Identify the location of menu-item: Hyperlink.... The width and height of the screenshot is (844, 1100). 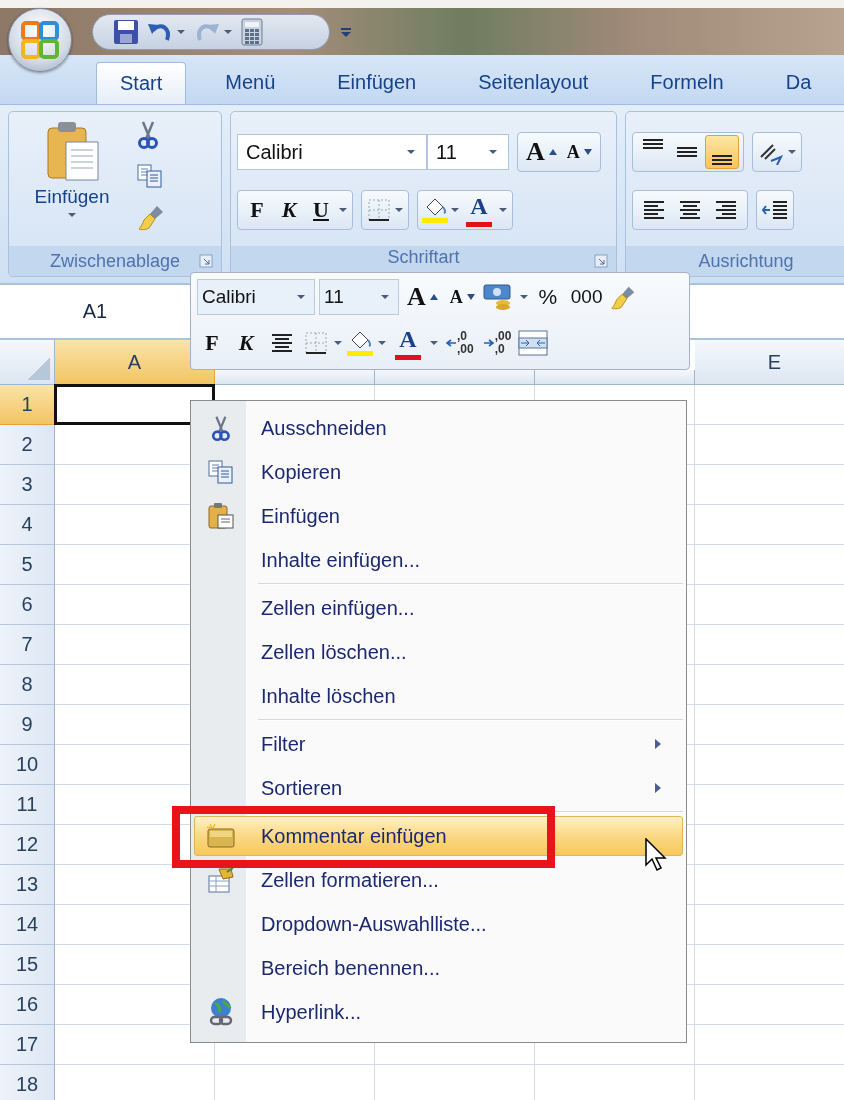
(438, 1012).